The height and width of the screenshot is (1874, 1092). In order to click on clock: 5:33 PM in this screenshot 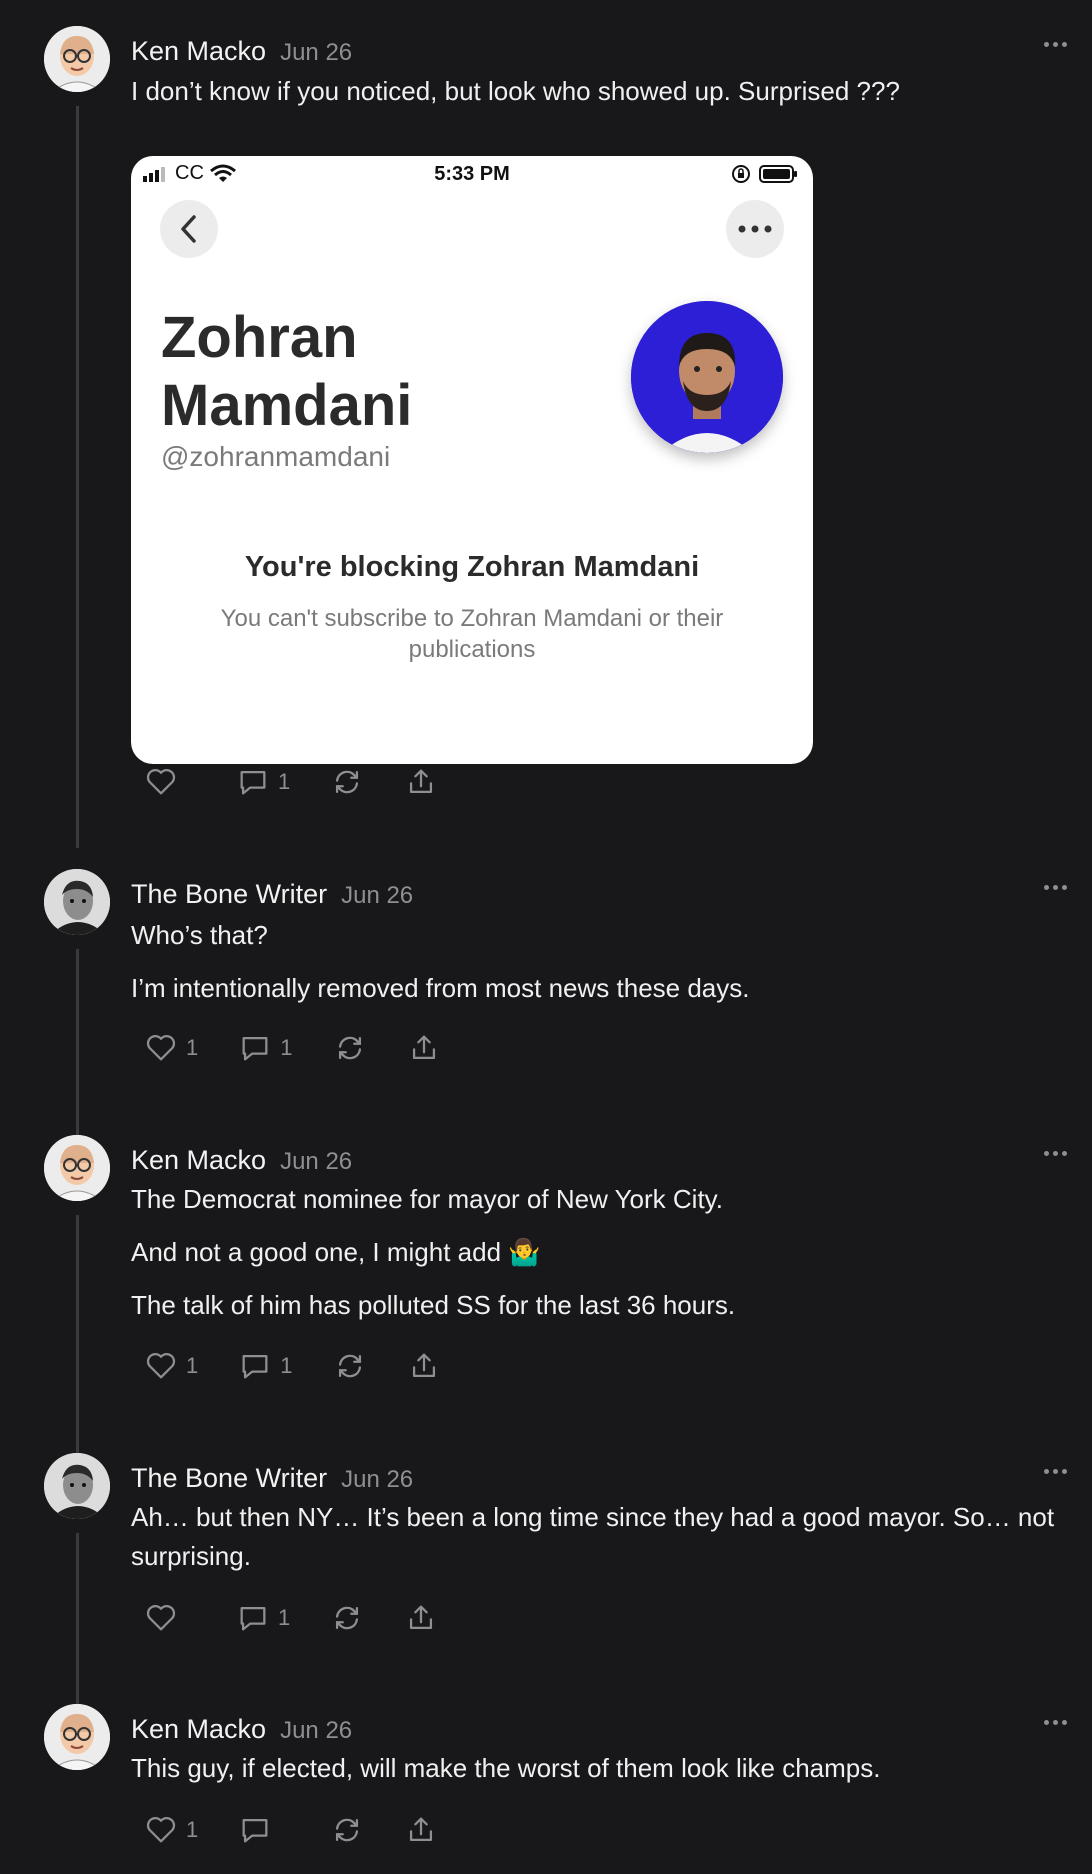, I will do `click(472, 174)`.